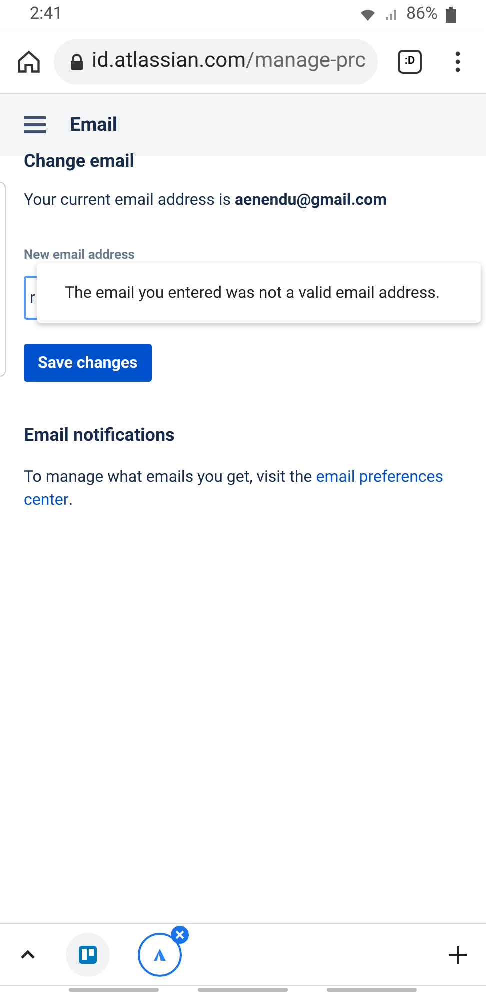 The image size is (486, 999). What do you see at coordinates (29, 61) in the screenshot?
I see `home-icon` at bounding box center [29, 61].